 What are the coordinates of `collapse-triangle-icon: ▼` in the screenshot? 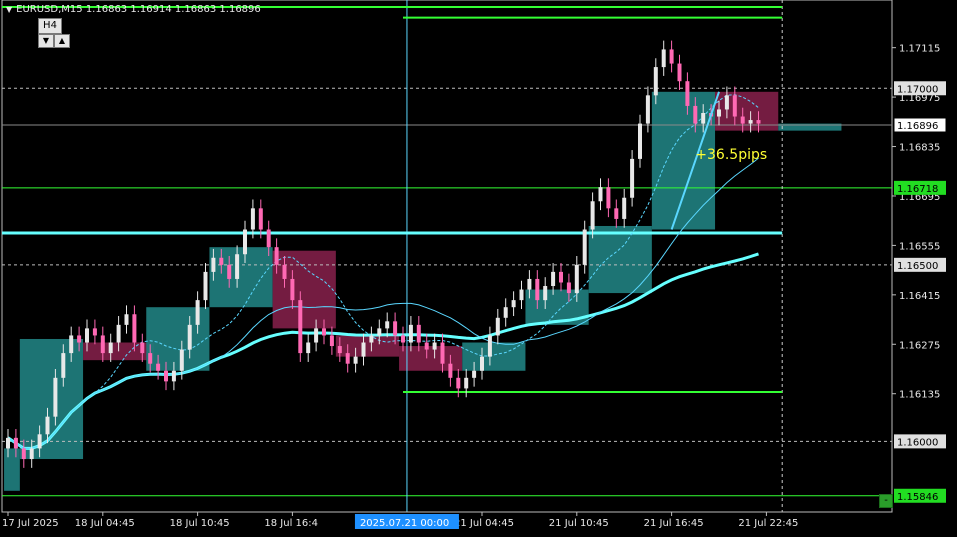 It's located at (9, 9).